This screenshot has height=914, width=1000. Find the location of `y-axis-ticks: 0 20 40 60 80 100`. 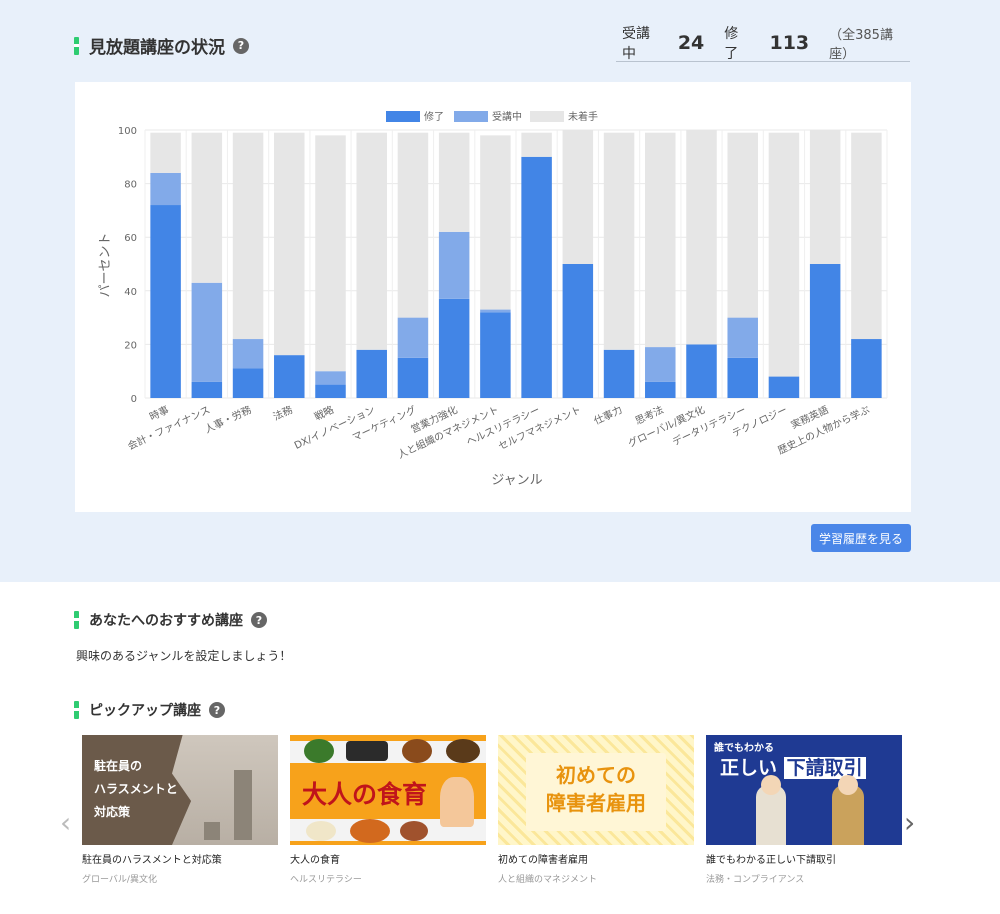

y-axis-ticks: 0 20 40 60 80 100 is located at coordinates (127, 265).